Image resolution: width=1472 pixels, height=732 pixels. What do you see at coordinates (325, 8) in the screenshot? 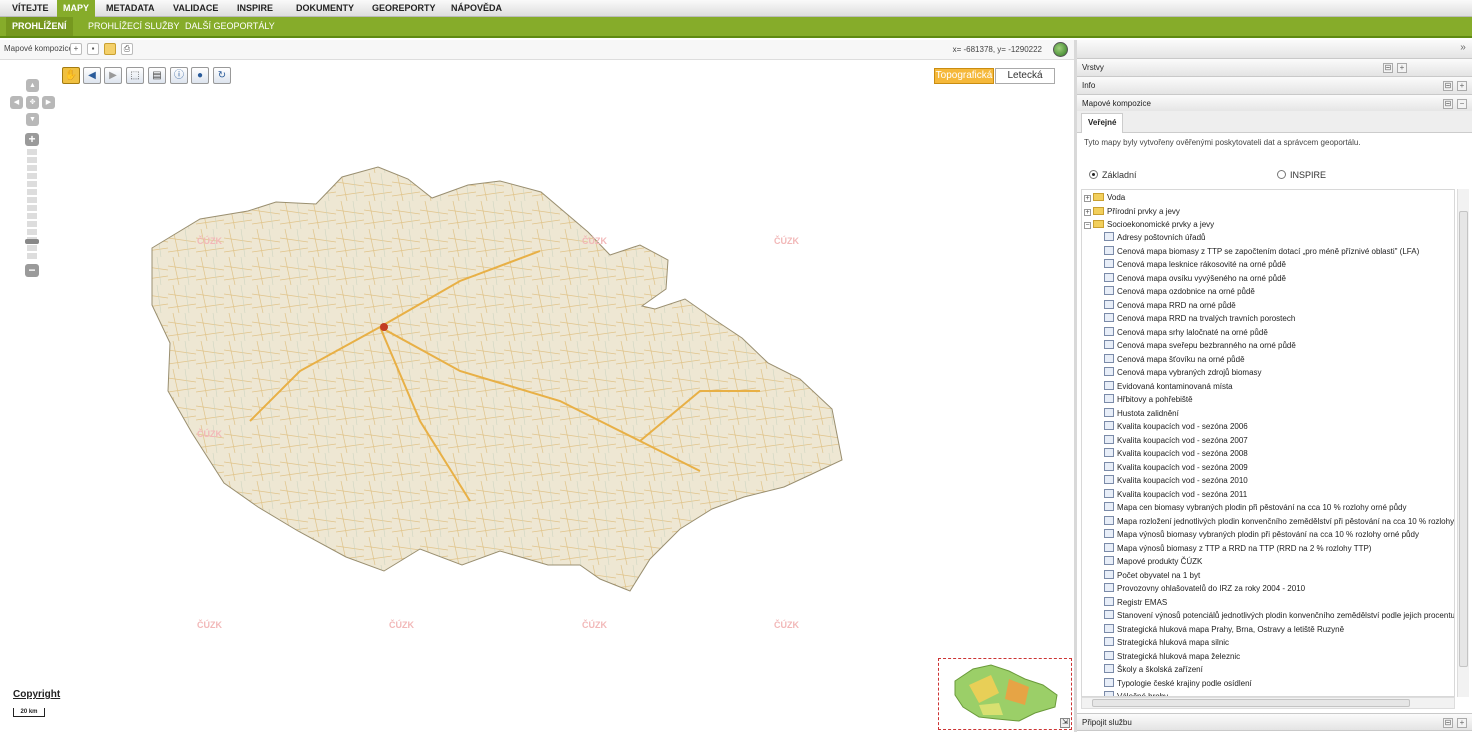
I see `nav-dokumenty: DOKUMENTY` at bounding box center [325, 8].